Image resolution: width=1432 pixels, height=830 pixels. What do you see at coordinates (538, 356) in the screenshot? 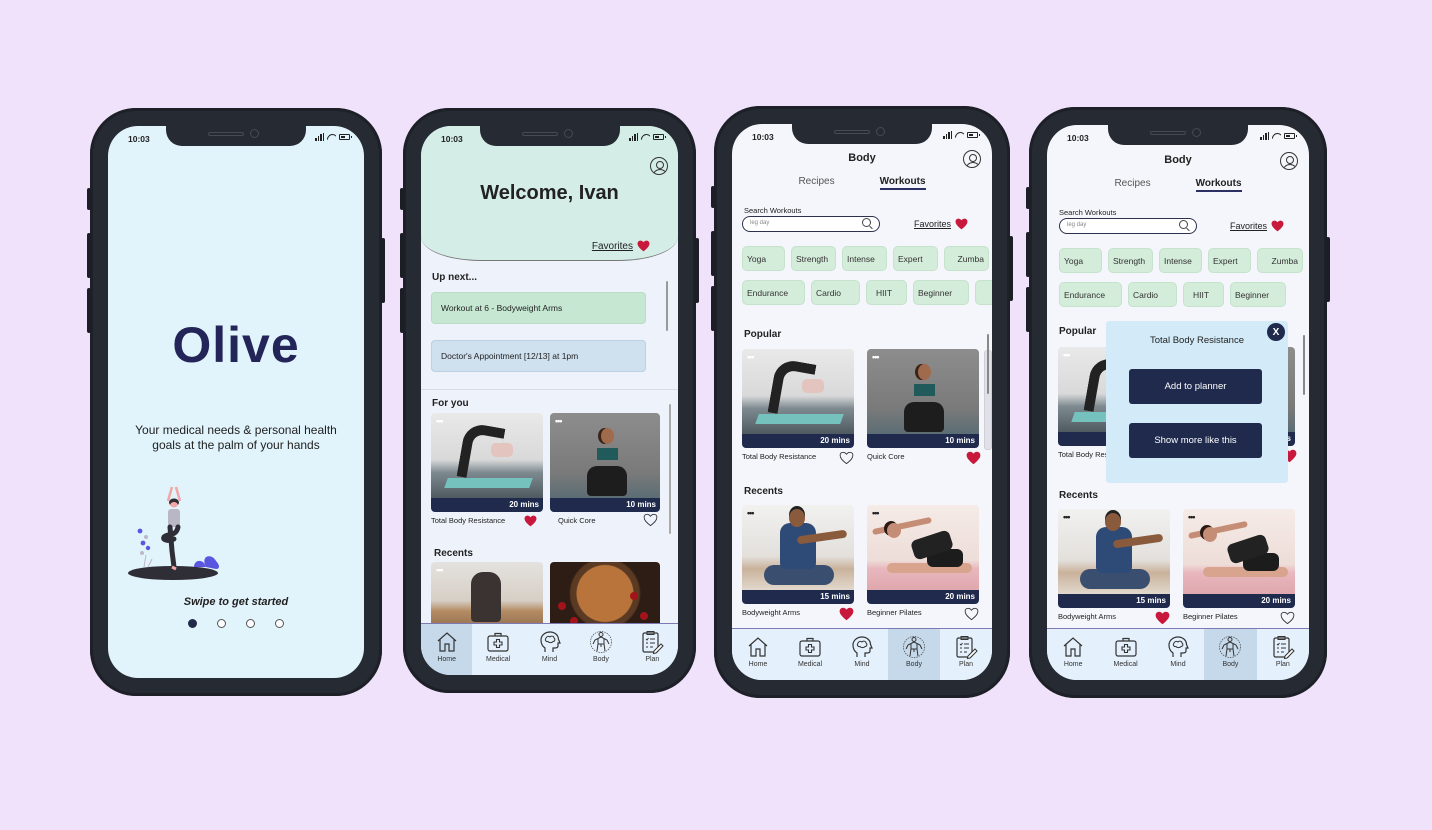
I see `up-next-item: Doctor's Appointment [12/13] at 1pm` at bounding box center [538, 356].